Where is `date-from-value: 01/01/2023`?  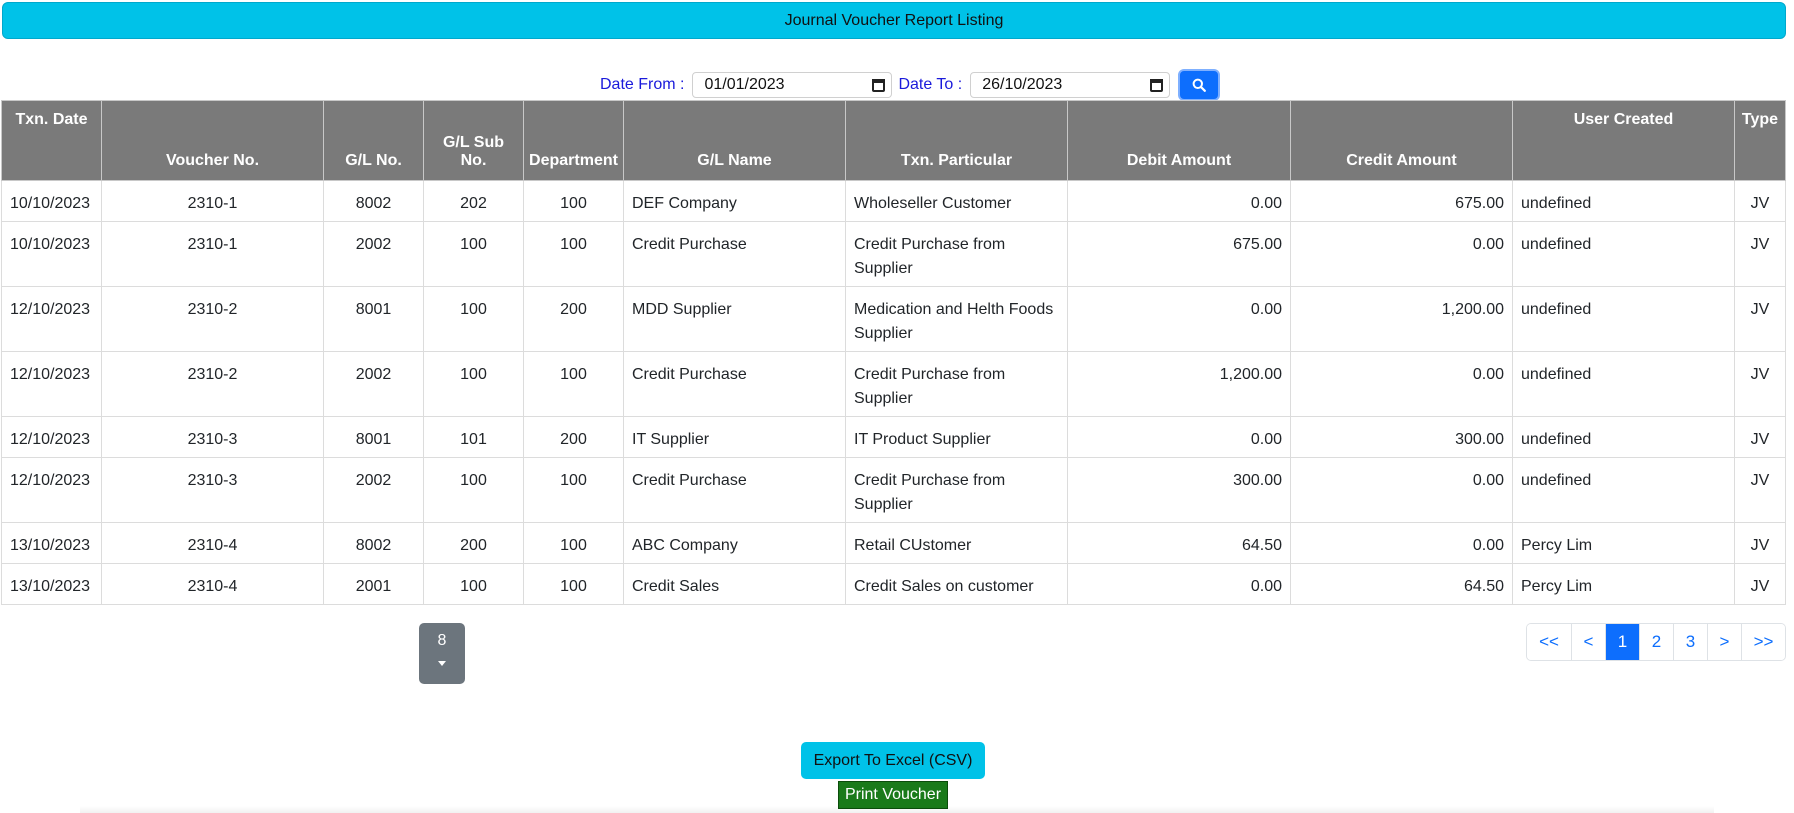
date-from-value: 01/01/2023 is located at coordinates (744, 84).